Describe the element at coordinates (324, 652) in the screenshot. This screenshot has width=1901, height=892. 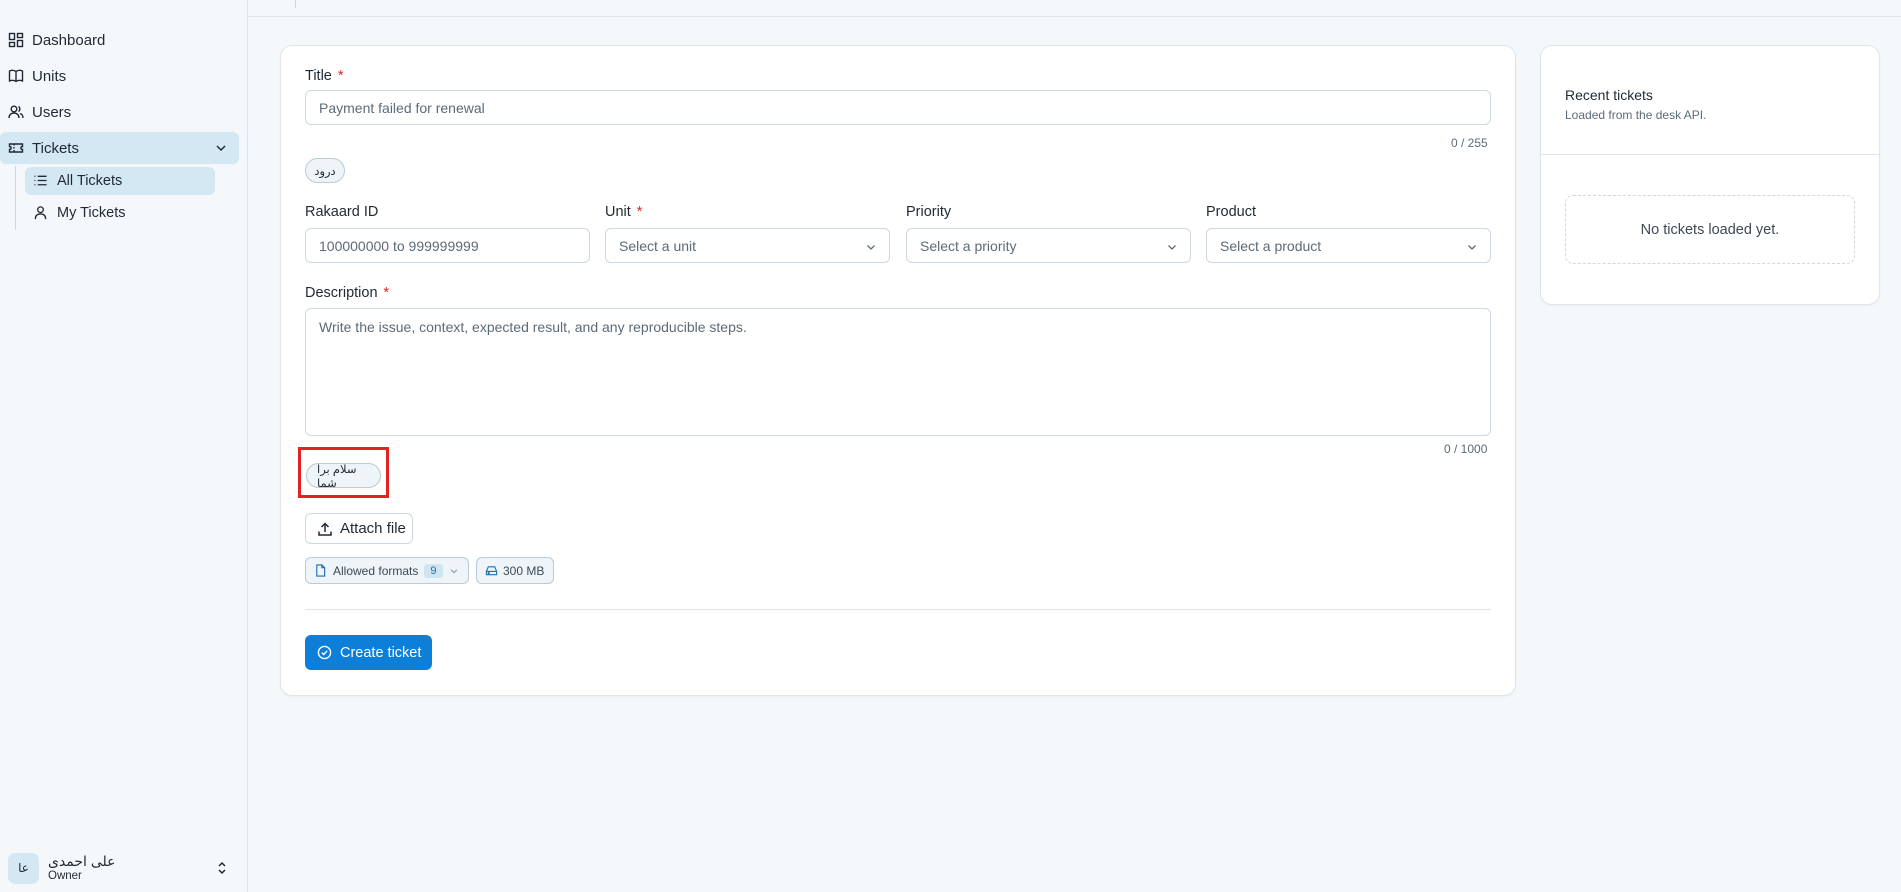
I see `check-circle-icon` at that location.